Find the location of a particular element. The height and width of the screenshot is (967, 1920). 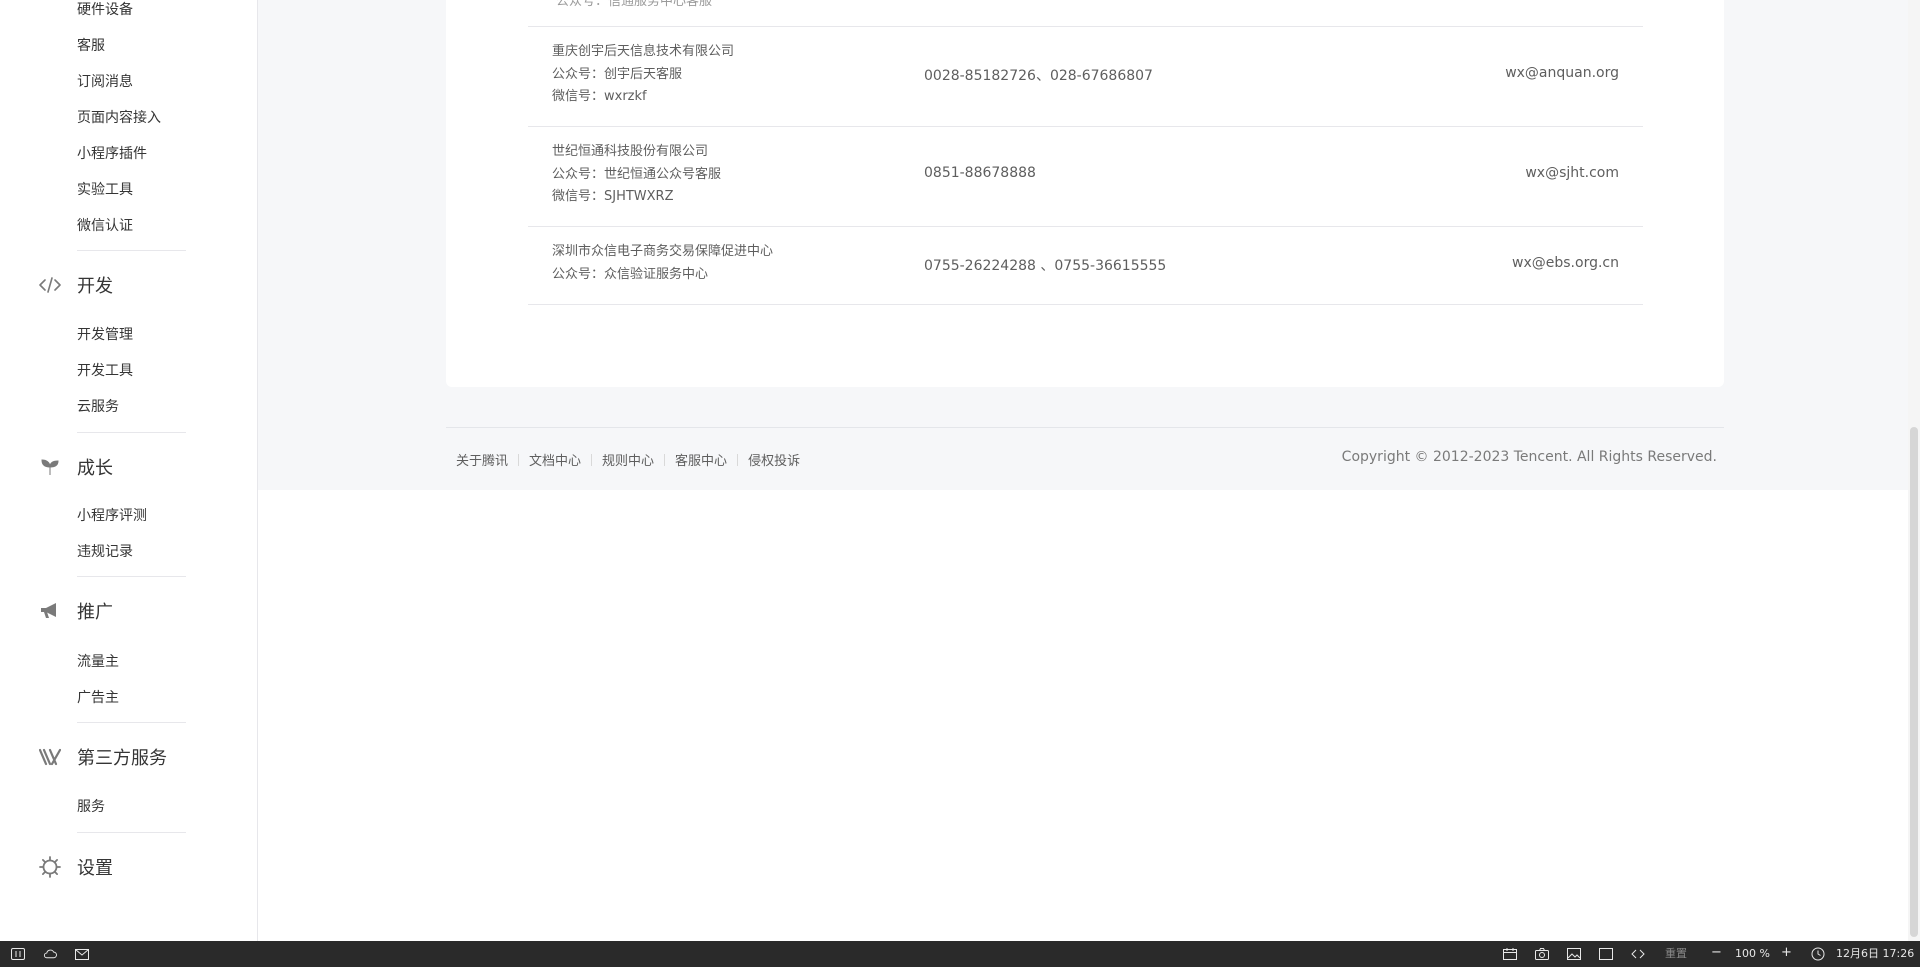

footer-link-support: 客服中心 is located at coordinates (701, 459).